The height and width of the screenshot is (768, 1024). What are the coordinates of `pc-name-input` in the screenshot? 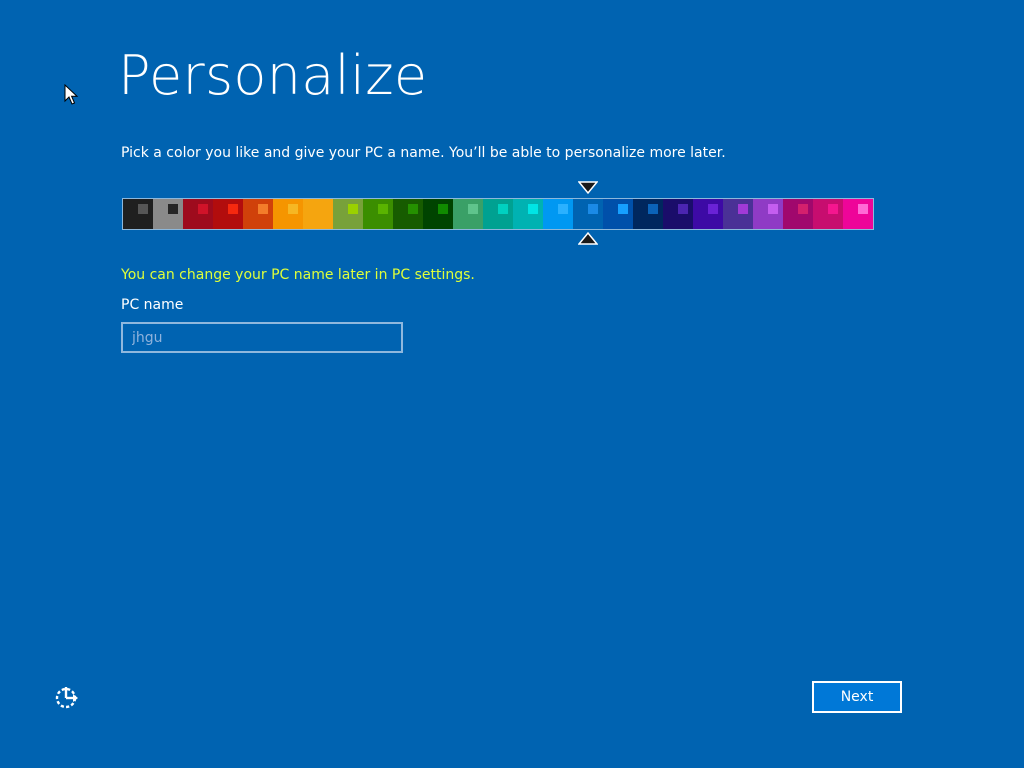 It's located at (262, 337).